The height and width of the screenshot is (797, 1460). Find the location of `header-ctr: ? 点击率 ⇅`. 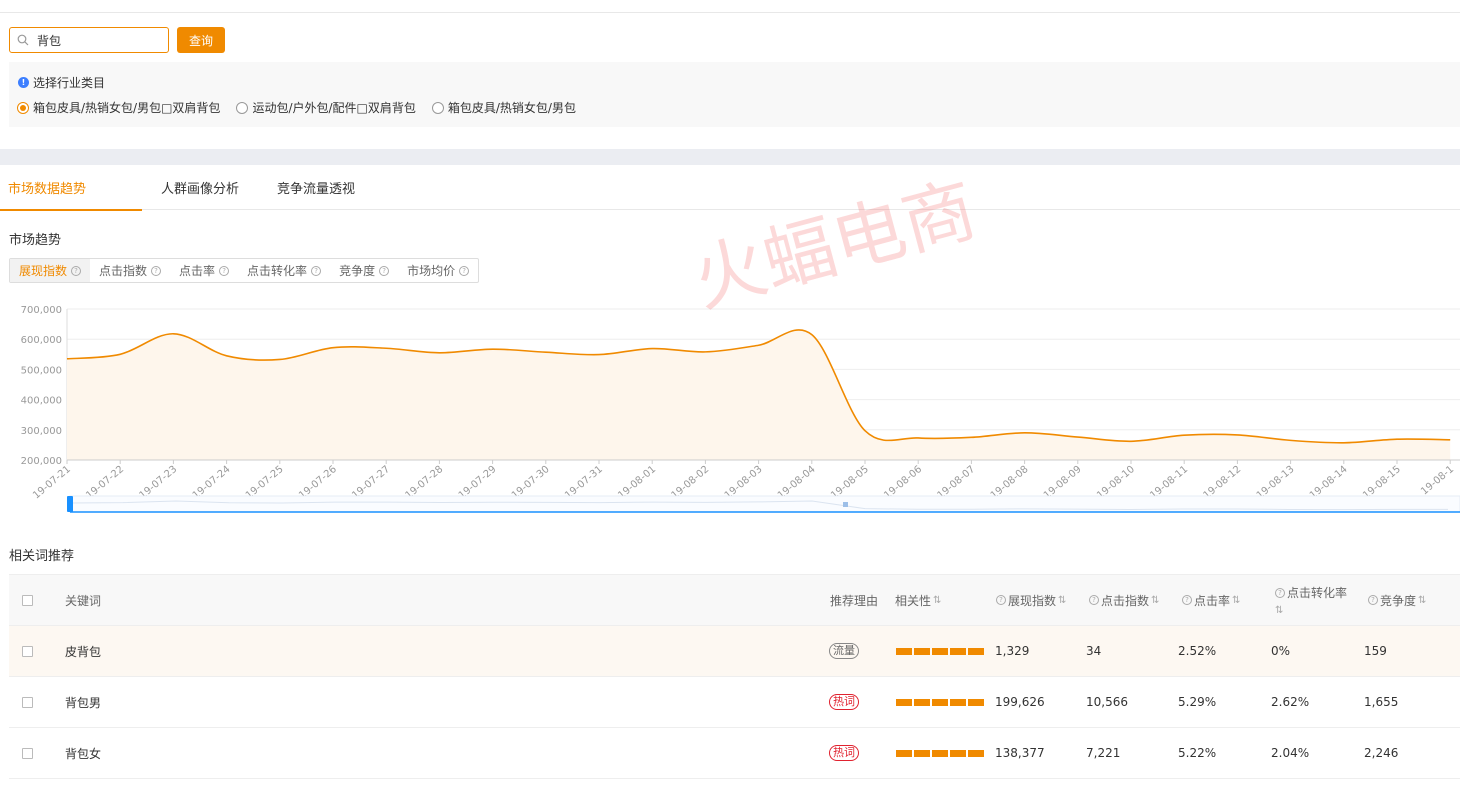

header-ctr: ? 点击率 ⇅ is located at coordinates (1211, 600).